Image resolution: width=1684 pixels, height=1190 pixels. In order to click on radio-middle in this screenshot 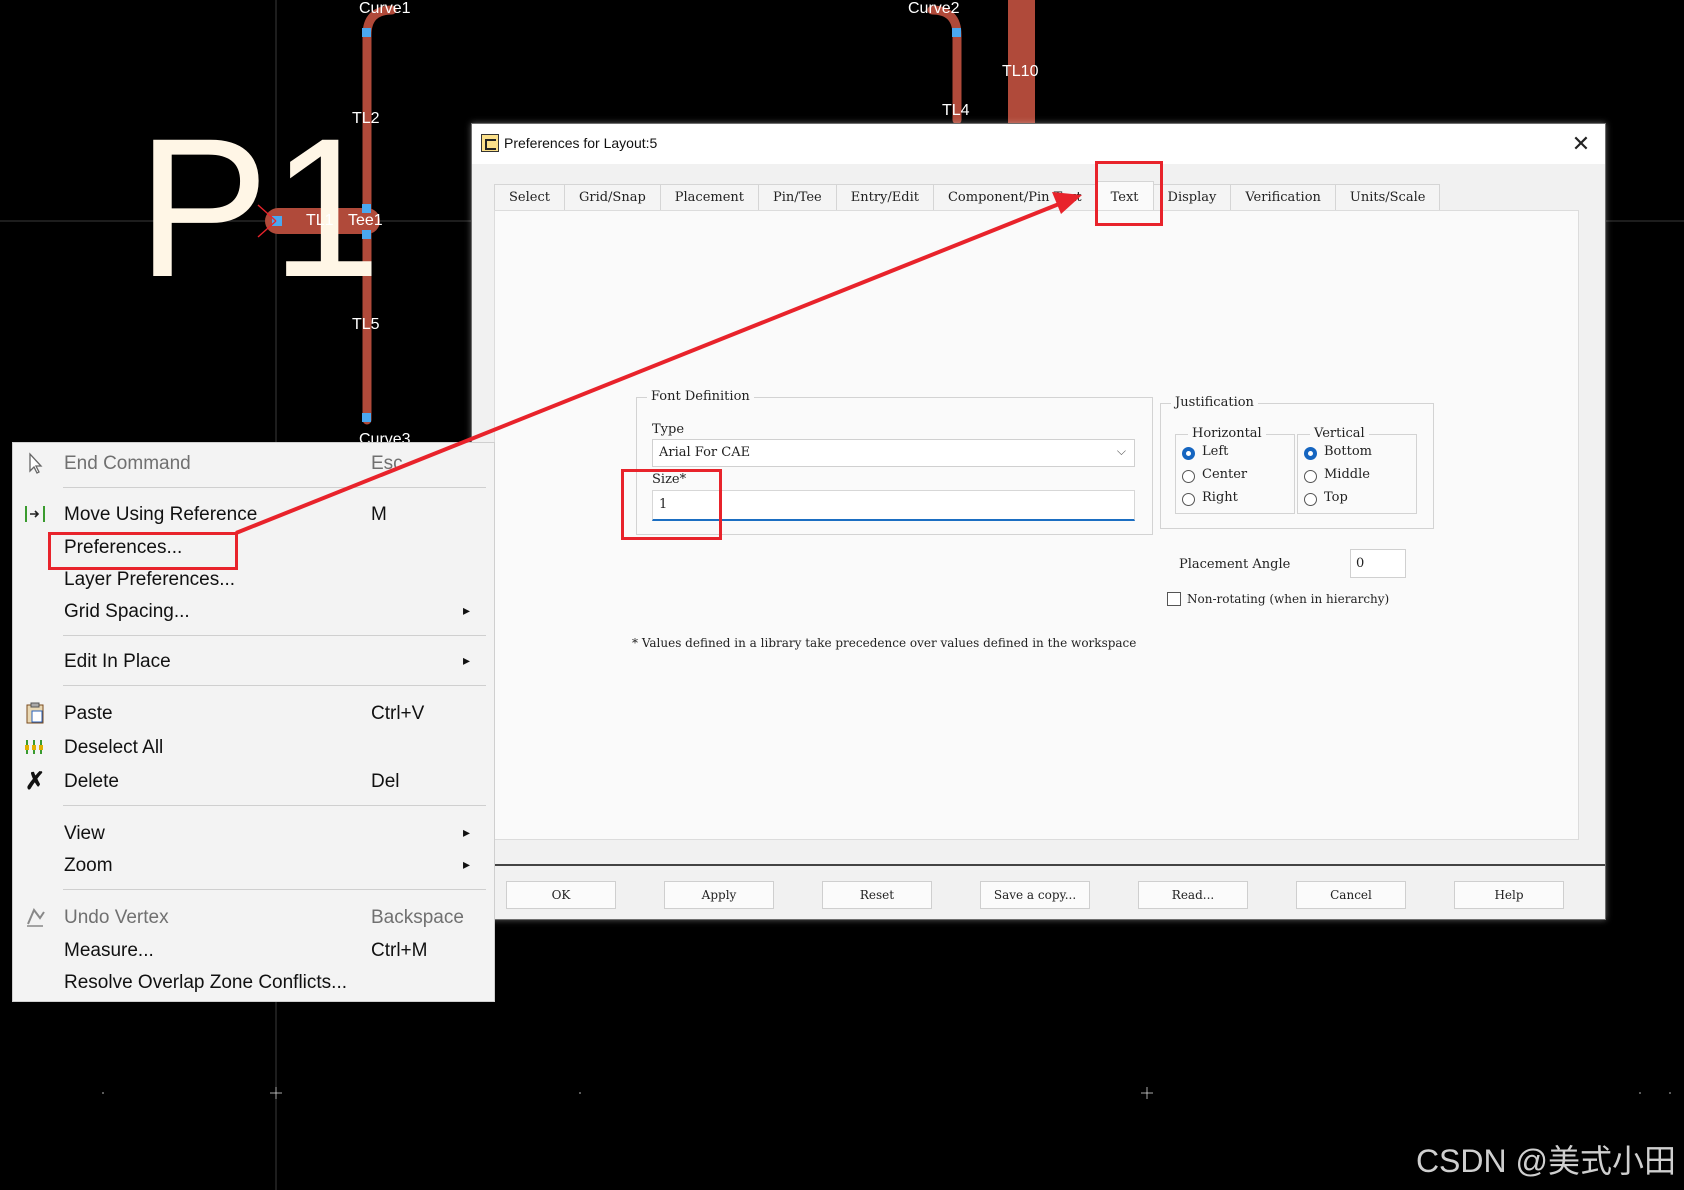, I will do `click(1310, 476)`.